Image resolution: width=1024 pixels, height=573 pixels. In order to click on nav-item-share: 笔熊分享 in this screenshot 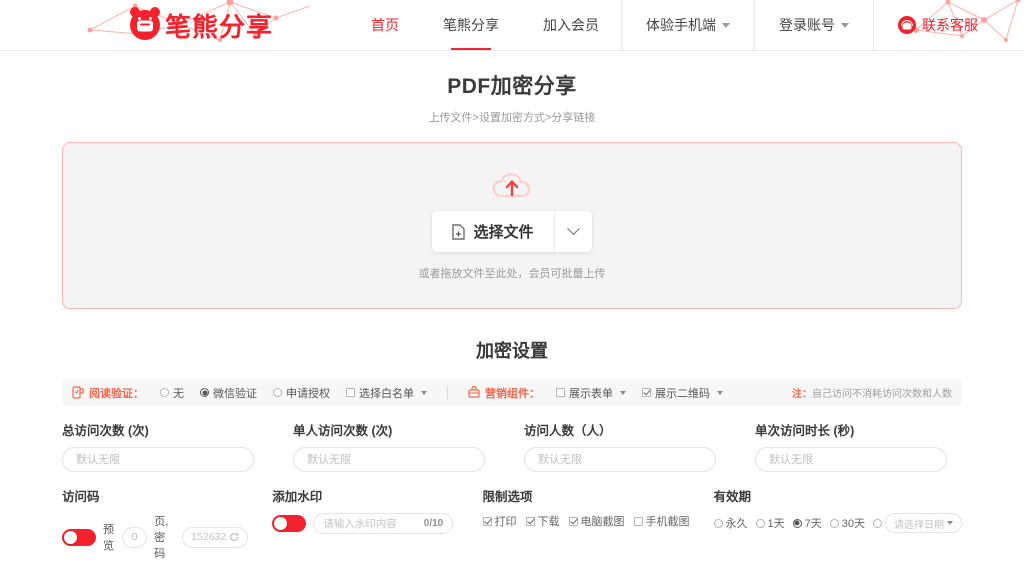, I will do `click(471, 25)`.